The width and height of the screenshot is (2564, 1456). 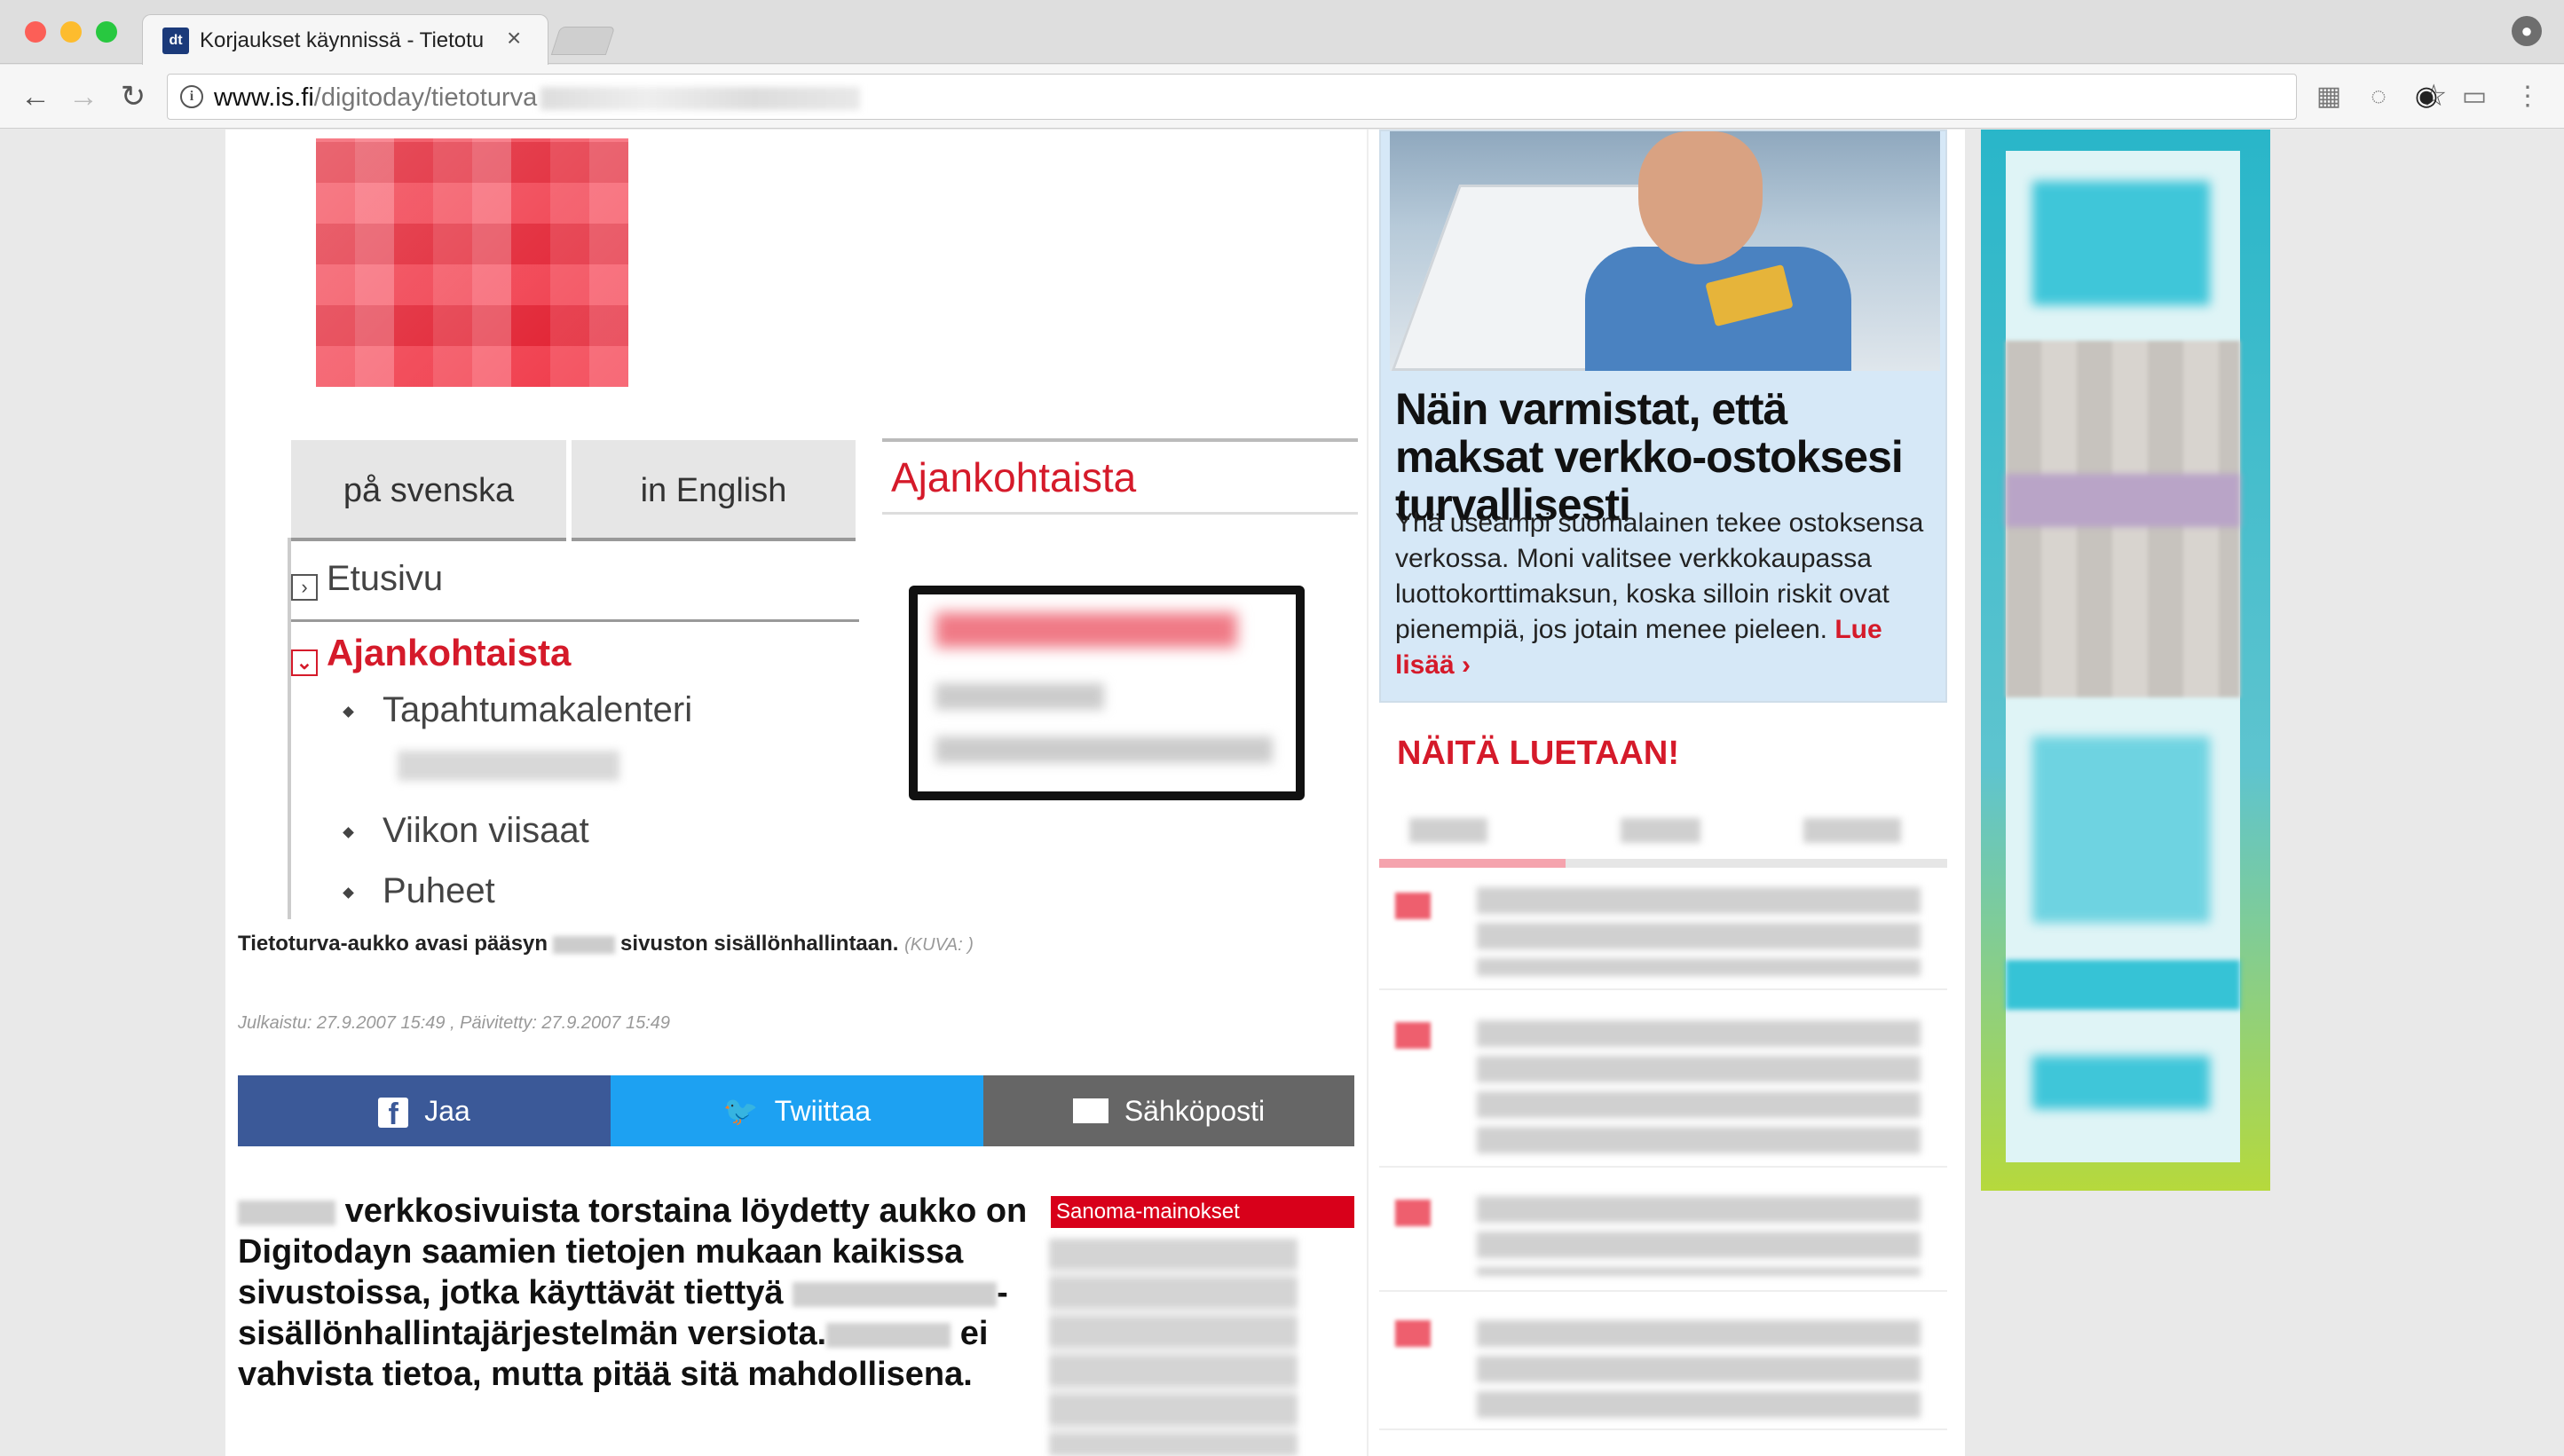 What do you see at coordinates (175, 41) in the screenshot?
I see `site-favicon-icon: dt` at bounding box center [175, 41].